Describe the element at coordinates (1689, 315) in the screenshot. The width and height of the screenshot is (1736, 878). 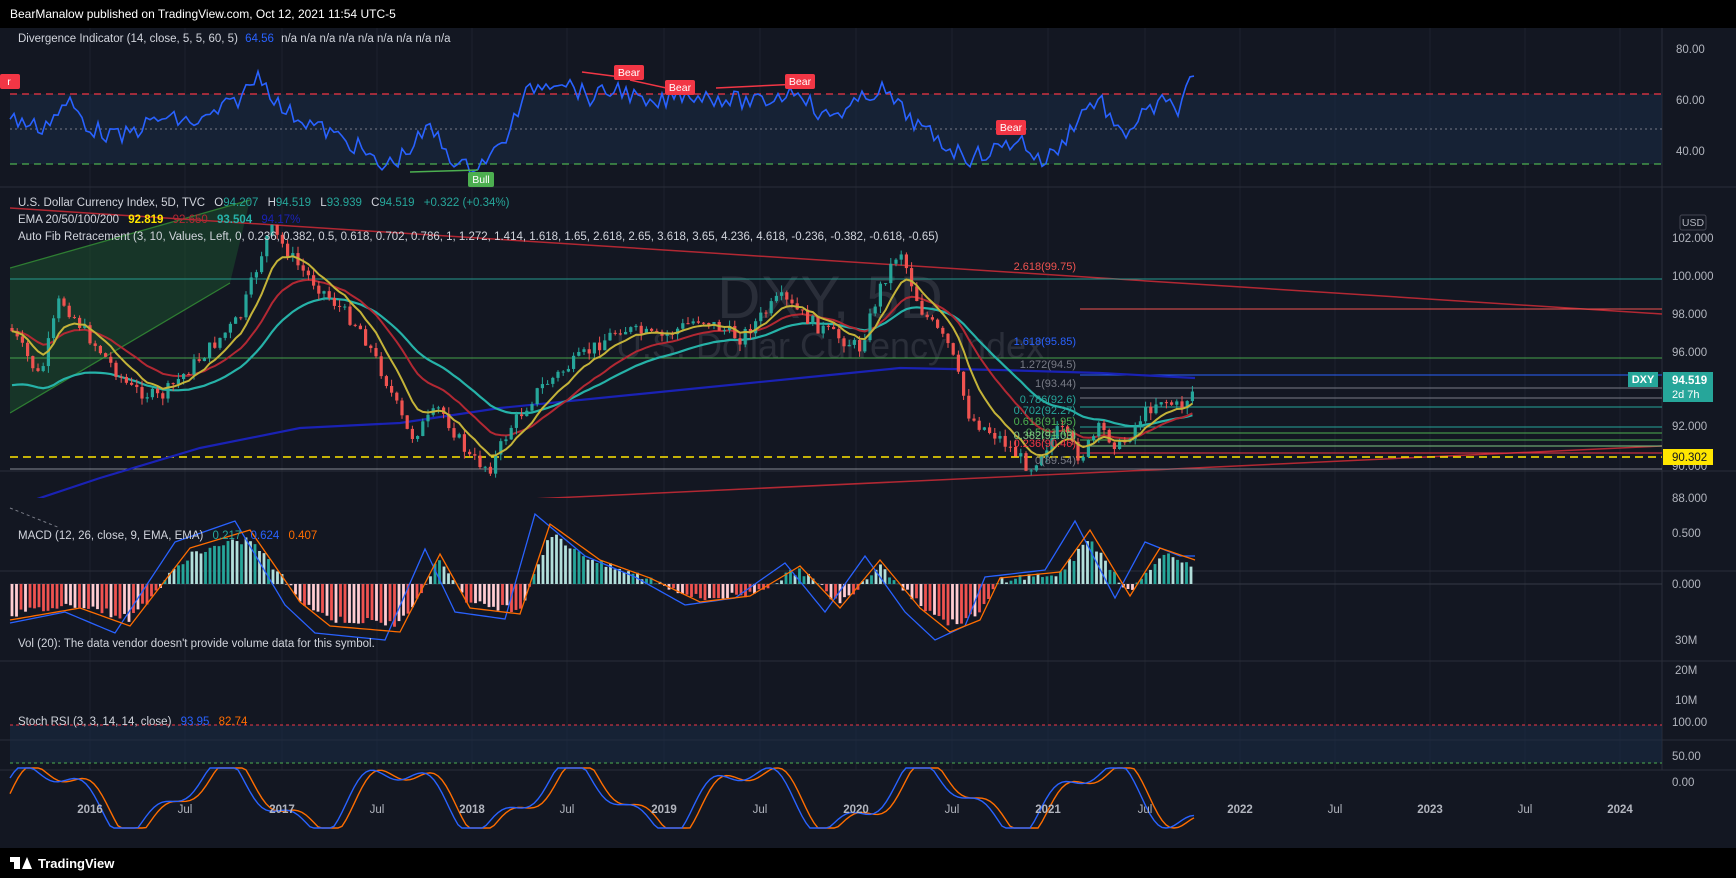
I see `price-tick: 98.000` at that location.